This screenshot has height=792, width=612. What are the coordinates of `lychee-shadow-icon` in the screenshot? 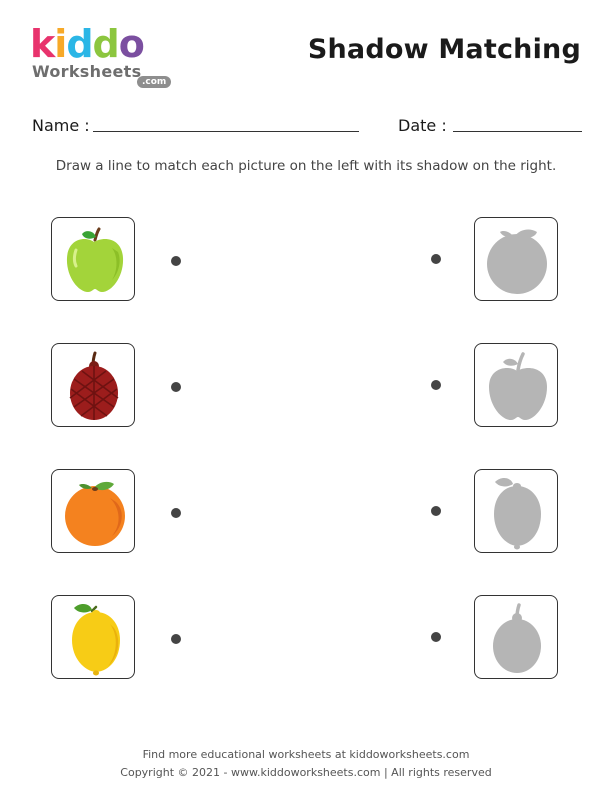 It's located at (517, 638).